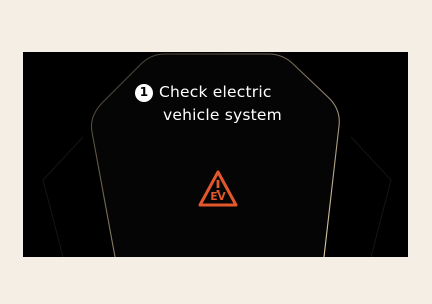  I want to click on warning-message-line-2: vehicle system, so click(222, 115).